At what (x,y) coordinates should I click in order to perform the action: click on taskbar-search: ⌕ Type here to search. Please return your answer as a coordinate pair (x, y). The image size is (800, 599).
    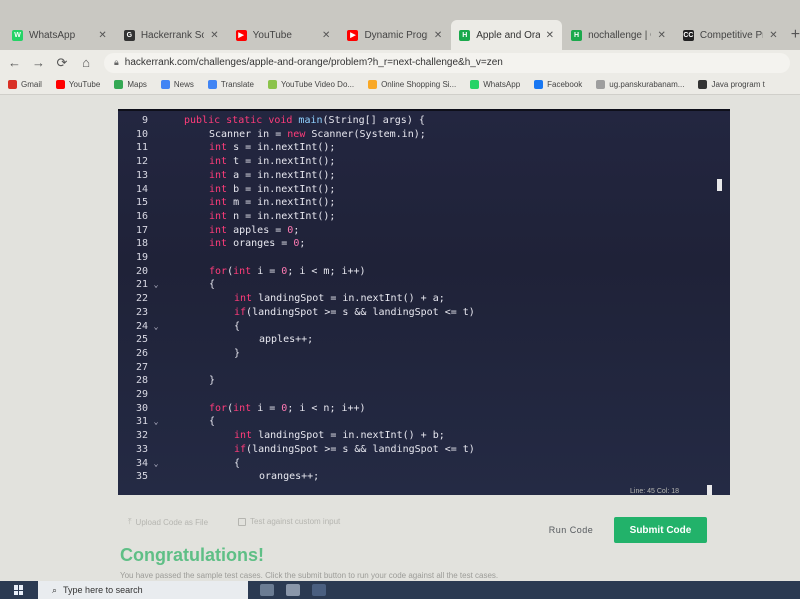
    Looking at the image, I should click on (143, 590).